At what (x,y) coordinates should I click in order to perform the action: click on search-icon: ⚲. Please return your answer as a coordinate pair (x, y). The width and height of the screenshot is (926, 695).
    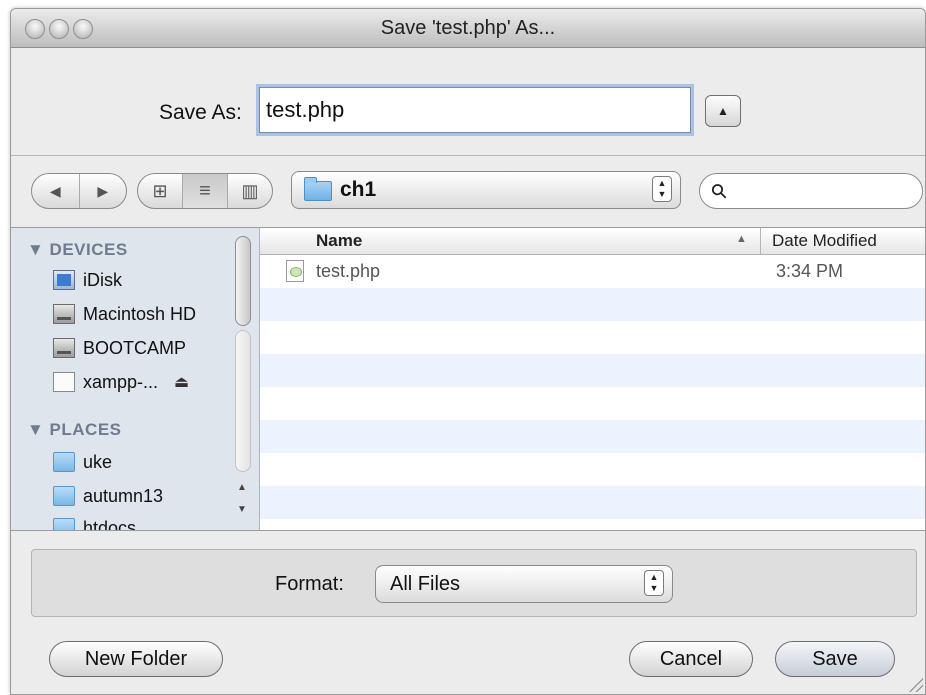
    Looking at the image, I should click on (719, 191).